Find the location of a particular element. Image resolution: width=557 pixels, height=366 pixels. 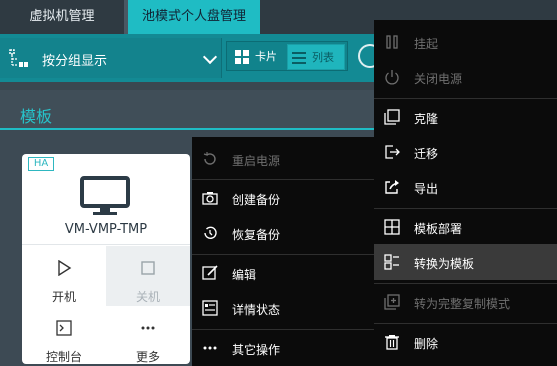

grid-icon is located at coordinates (392, 227).